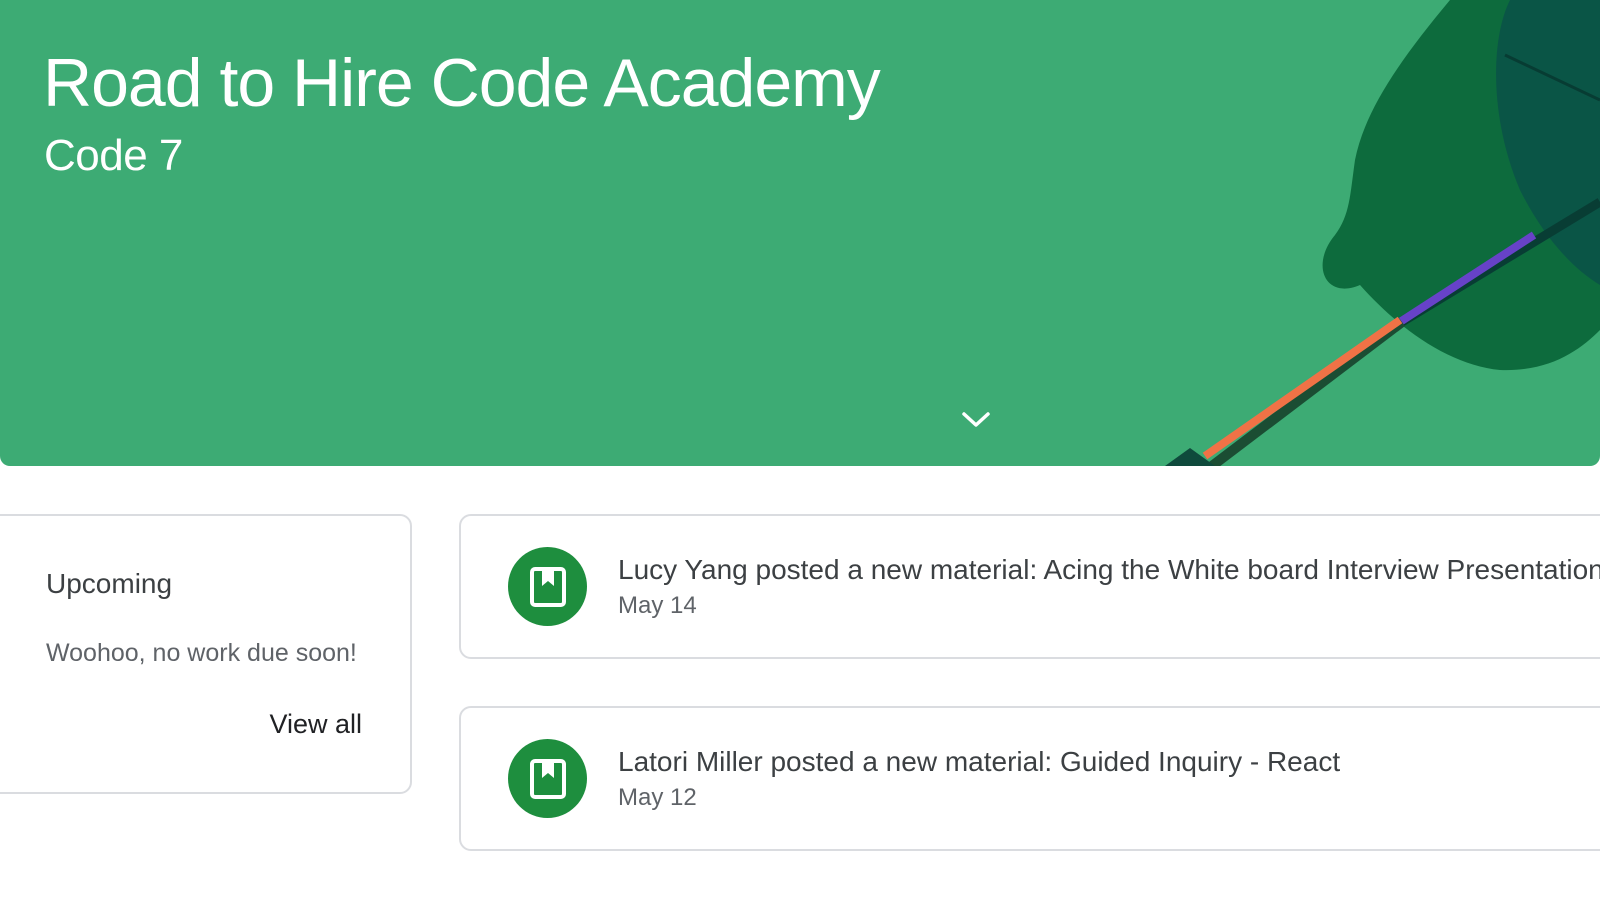 This screenshot has width=1600, height=906. I want to click on view-all-link: View all, so click(315, 724).